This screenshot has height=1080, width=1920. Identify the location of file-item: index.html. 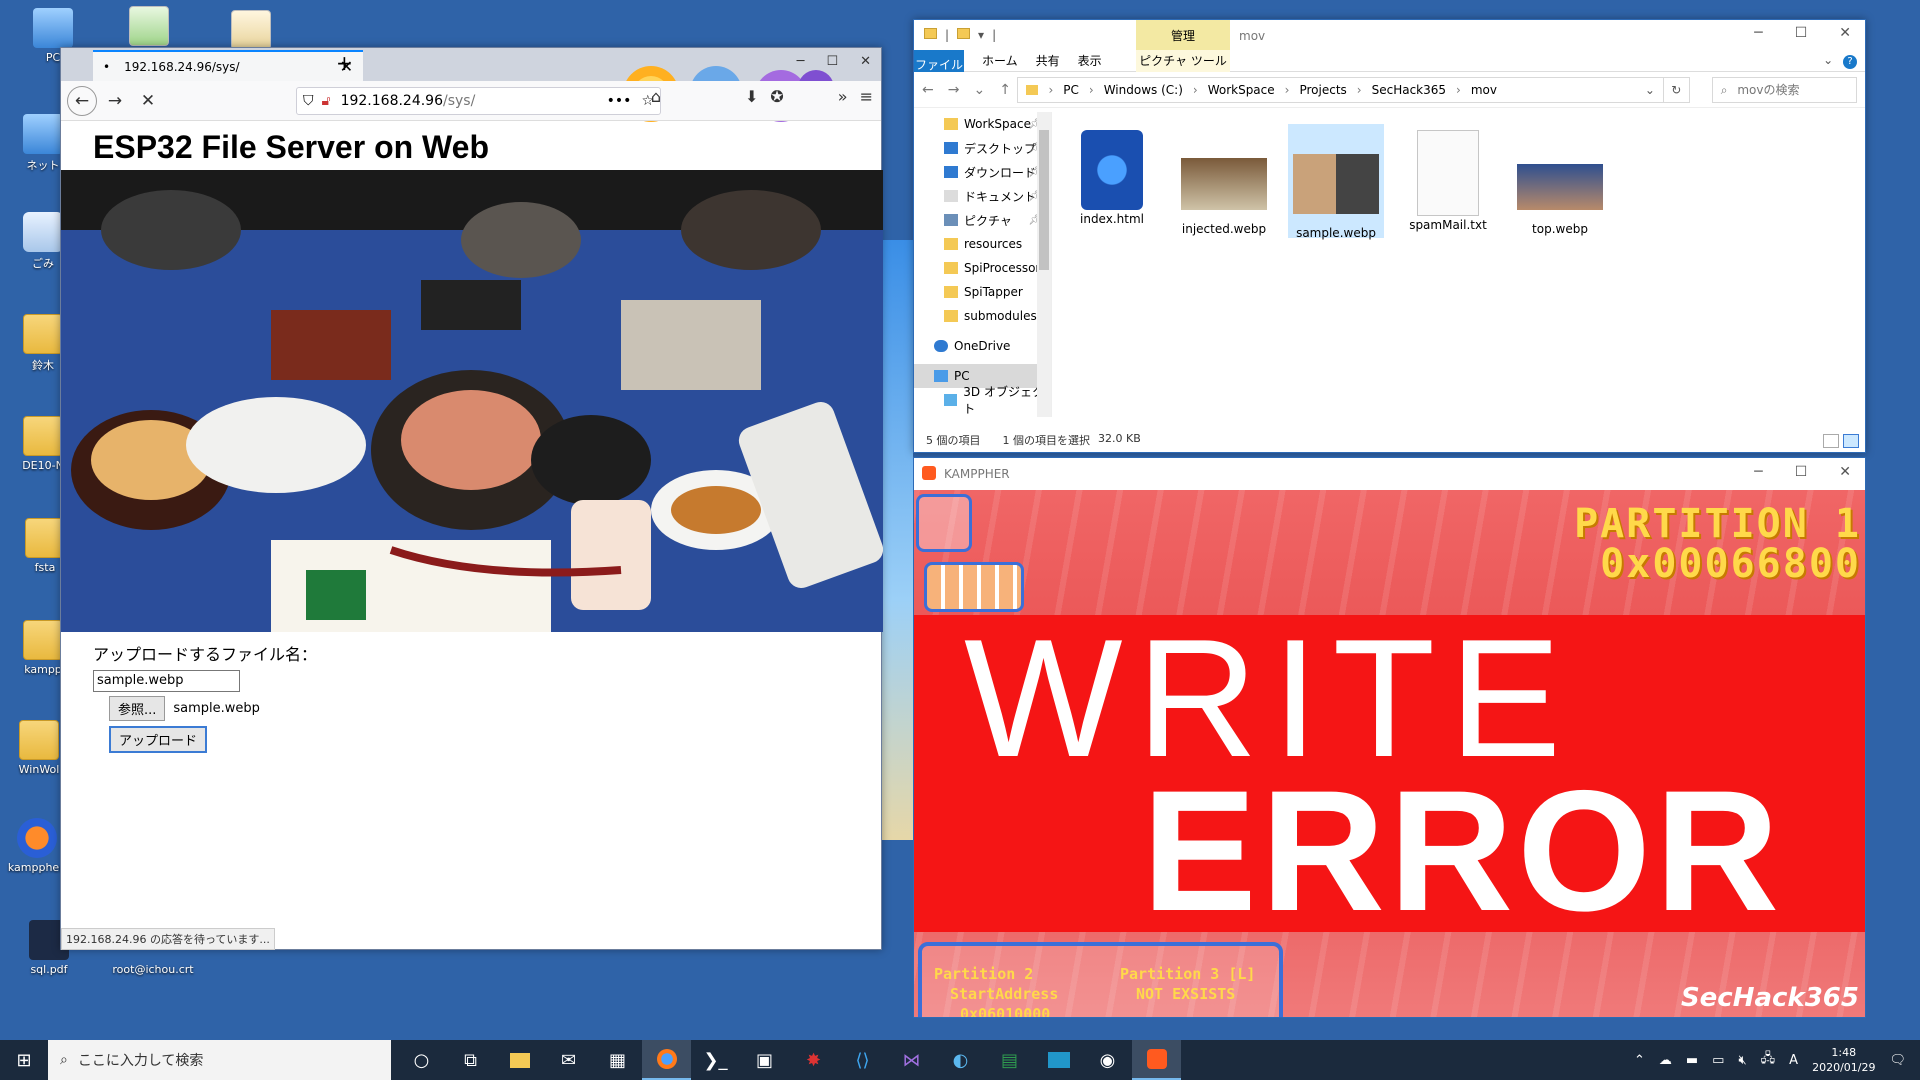
(1112, 181).